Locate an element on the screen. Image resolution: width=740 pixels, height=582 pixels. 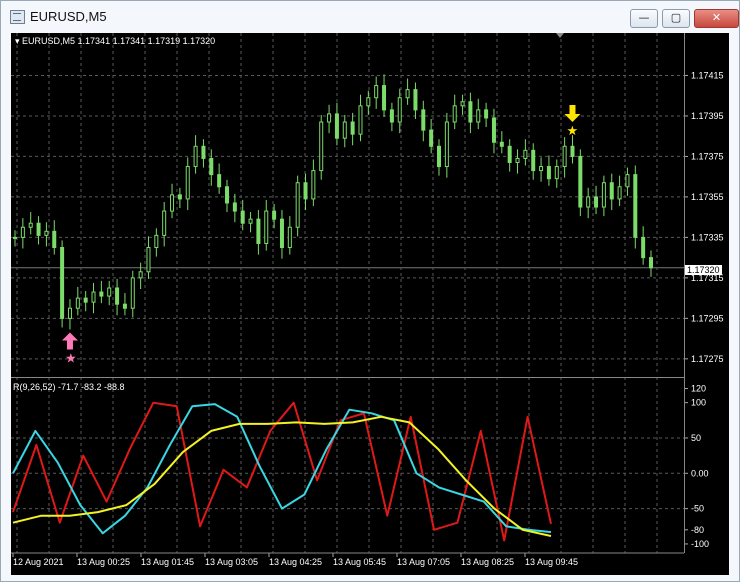
maximize-button: ▢ is located at coordinates (676, 18).